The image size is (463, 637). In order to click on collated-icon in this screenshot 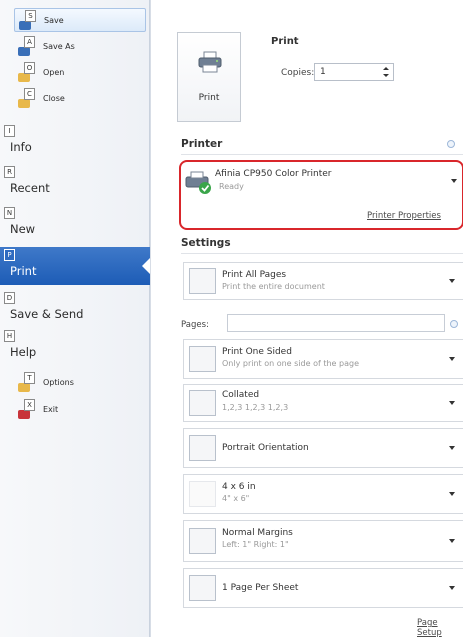, I will do `click(202, 403)`.